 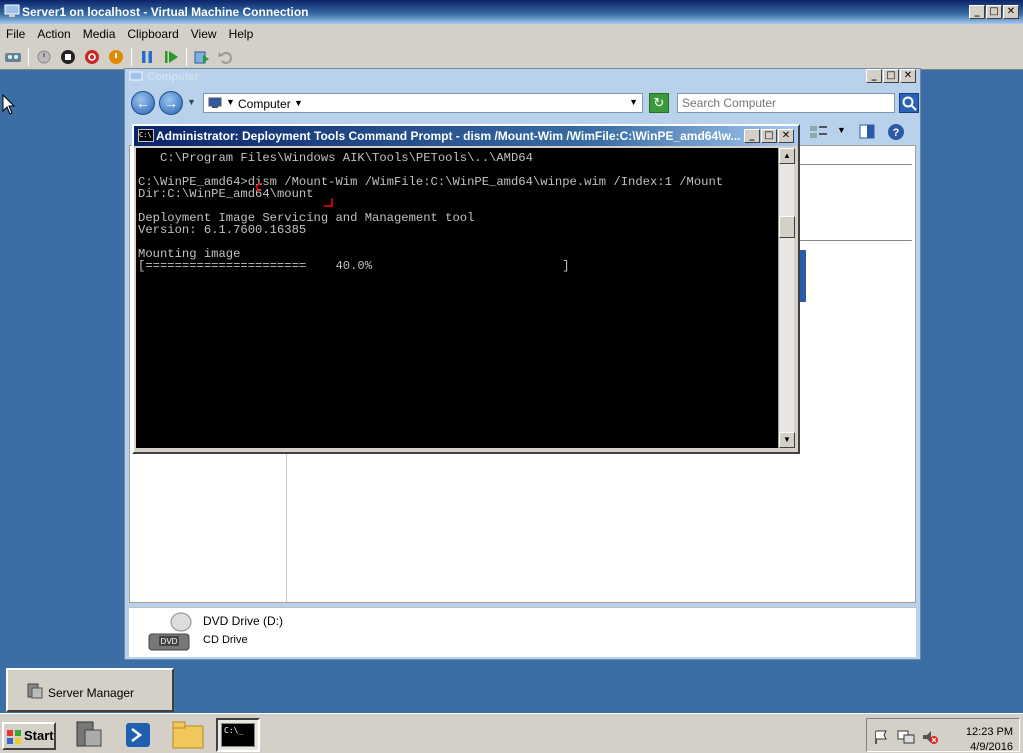 I want to click on clock-time: 12:23 PM, so click(x=989, y=732).